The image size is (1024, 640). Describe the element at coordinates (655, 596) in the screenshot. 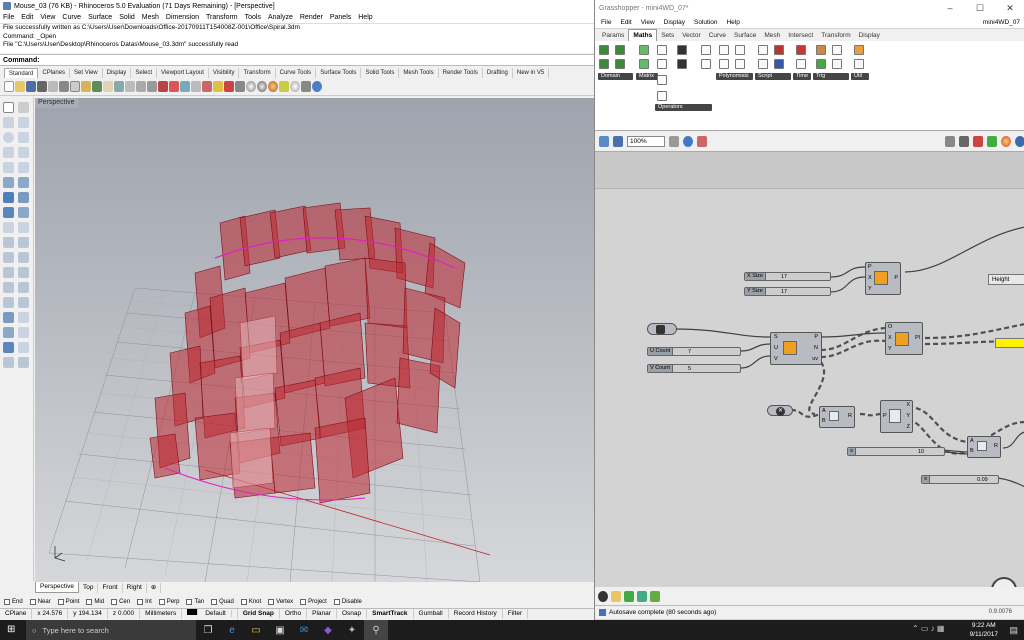

I see `gradient-icon` at that location.